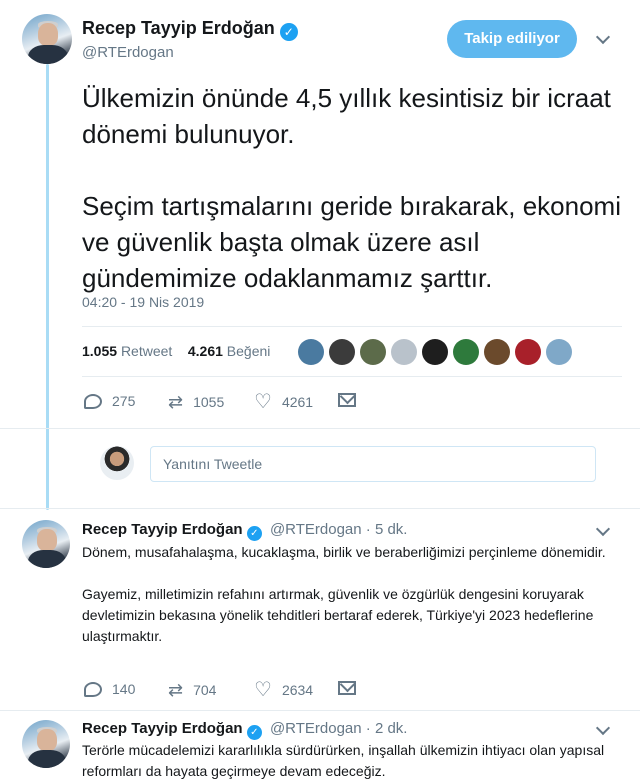 This screenshot has height=784, width=640. I want to click on retweet-stat: 1.055 Retweet, so click(127, 351).